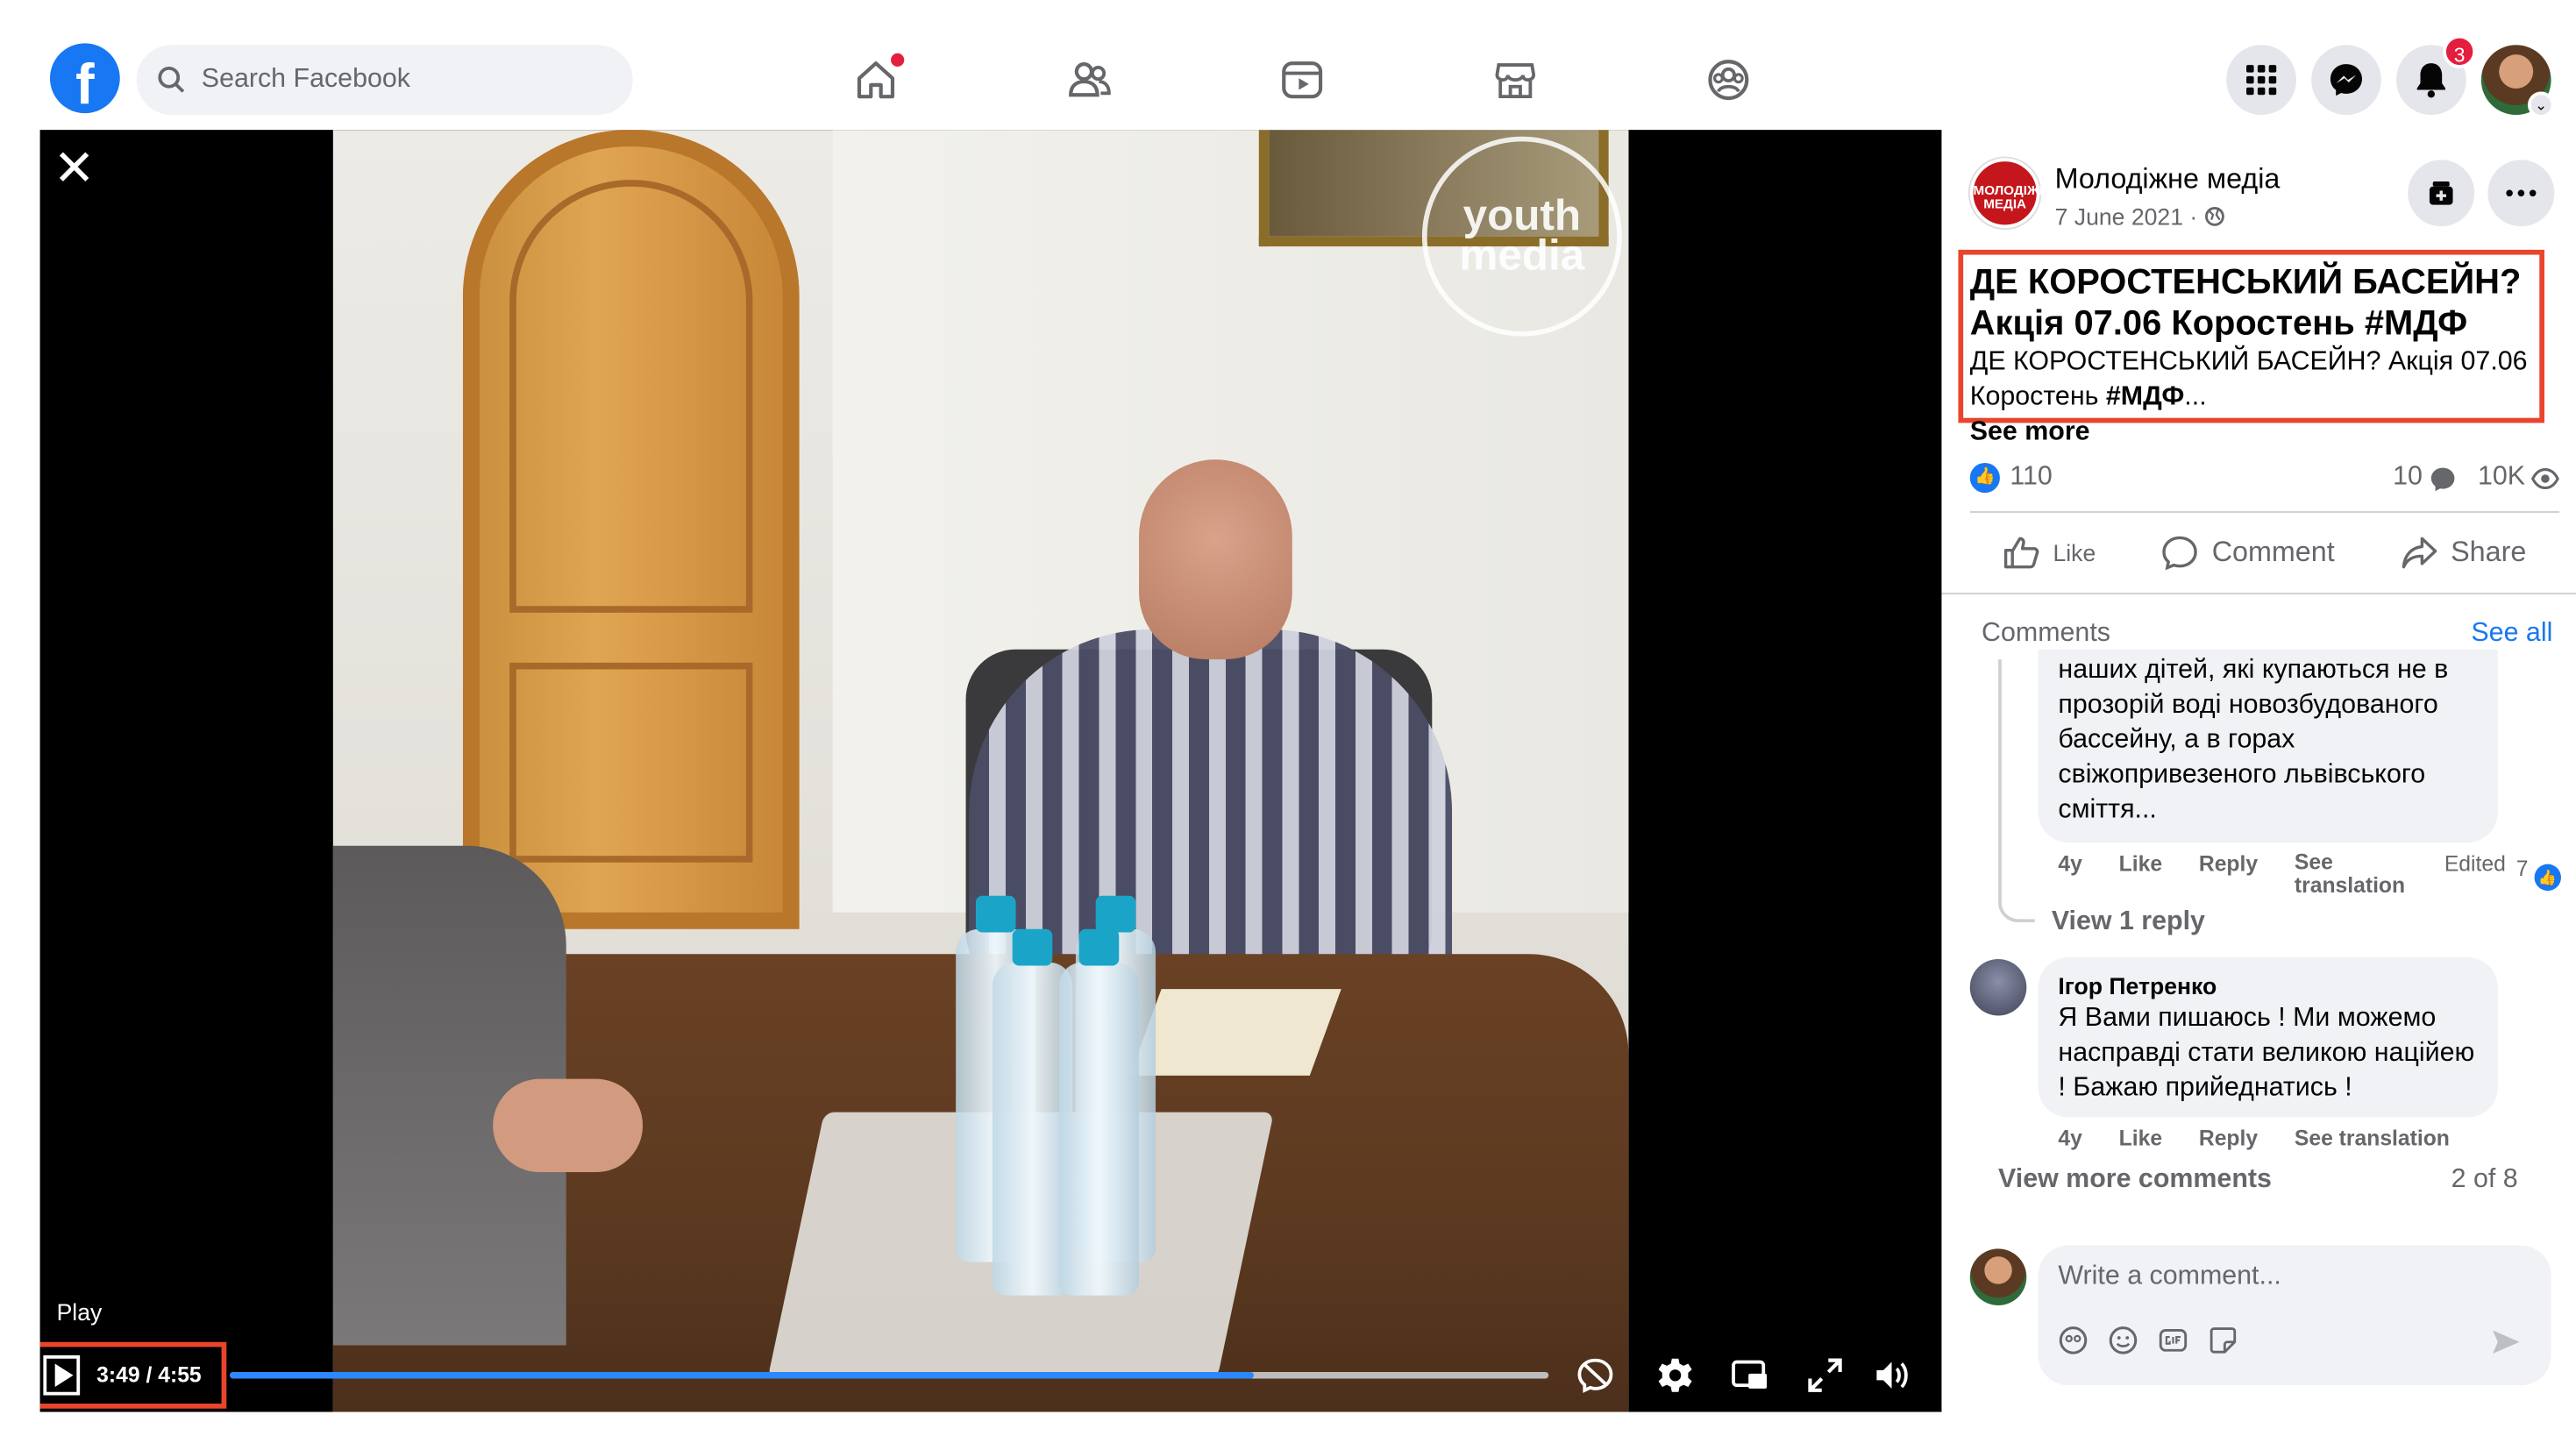 The image size is (2576, 1429). I want to click on captions-button, so click(1596, 1375).